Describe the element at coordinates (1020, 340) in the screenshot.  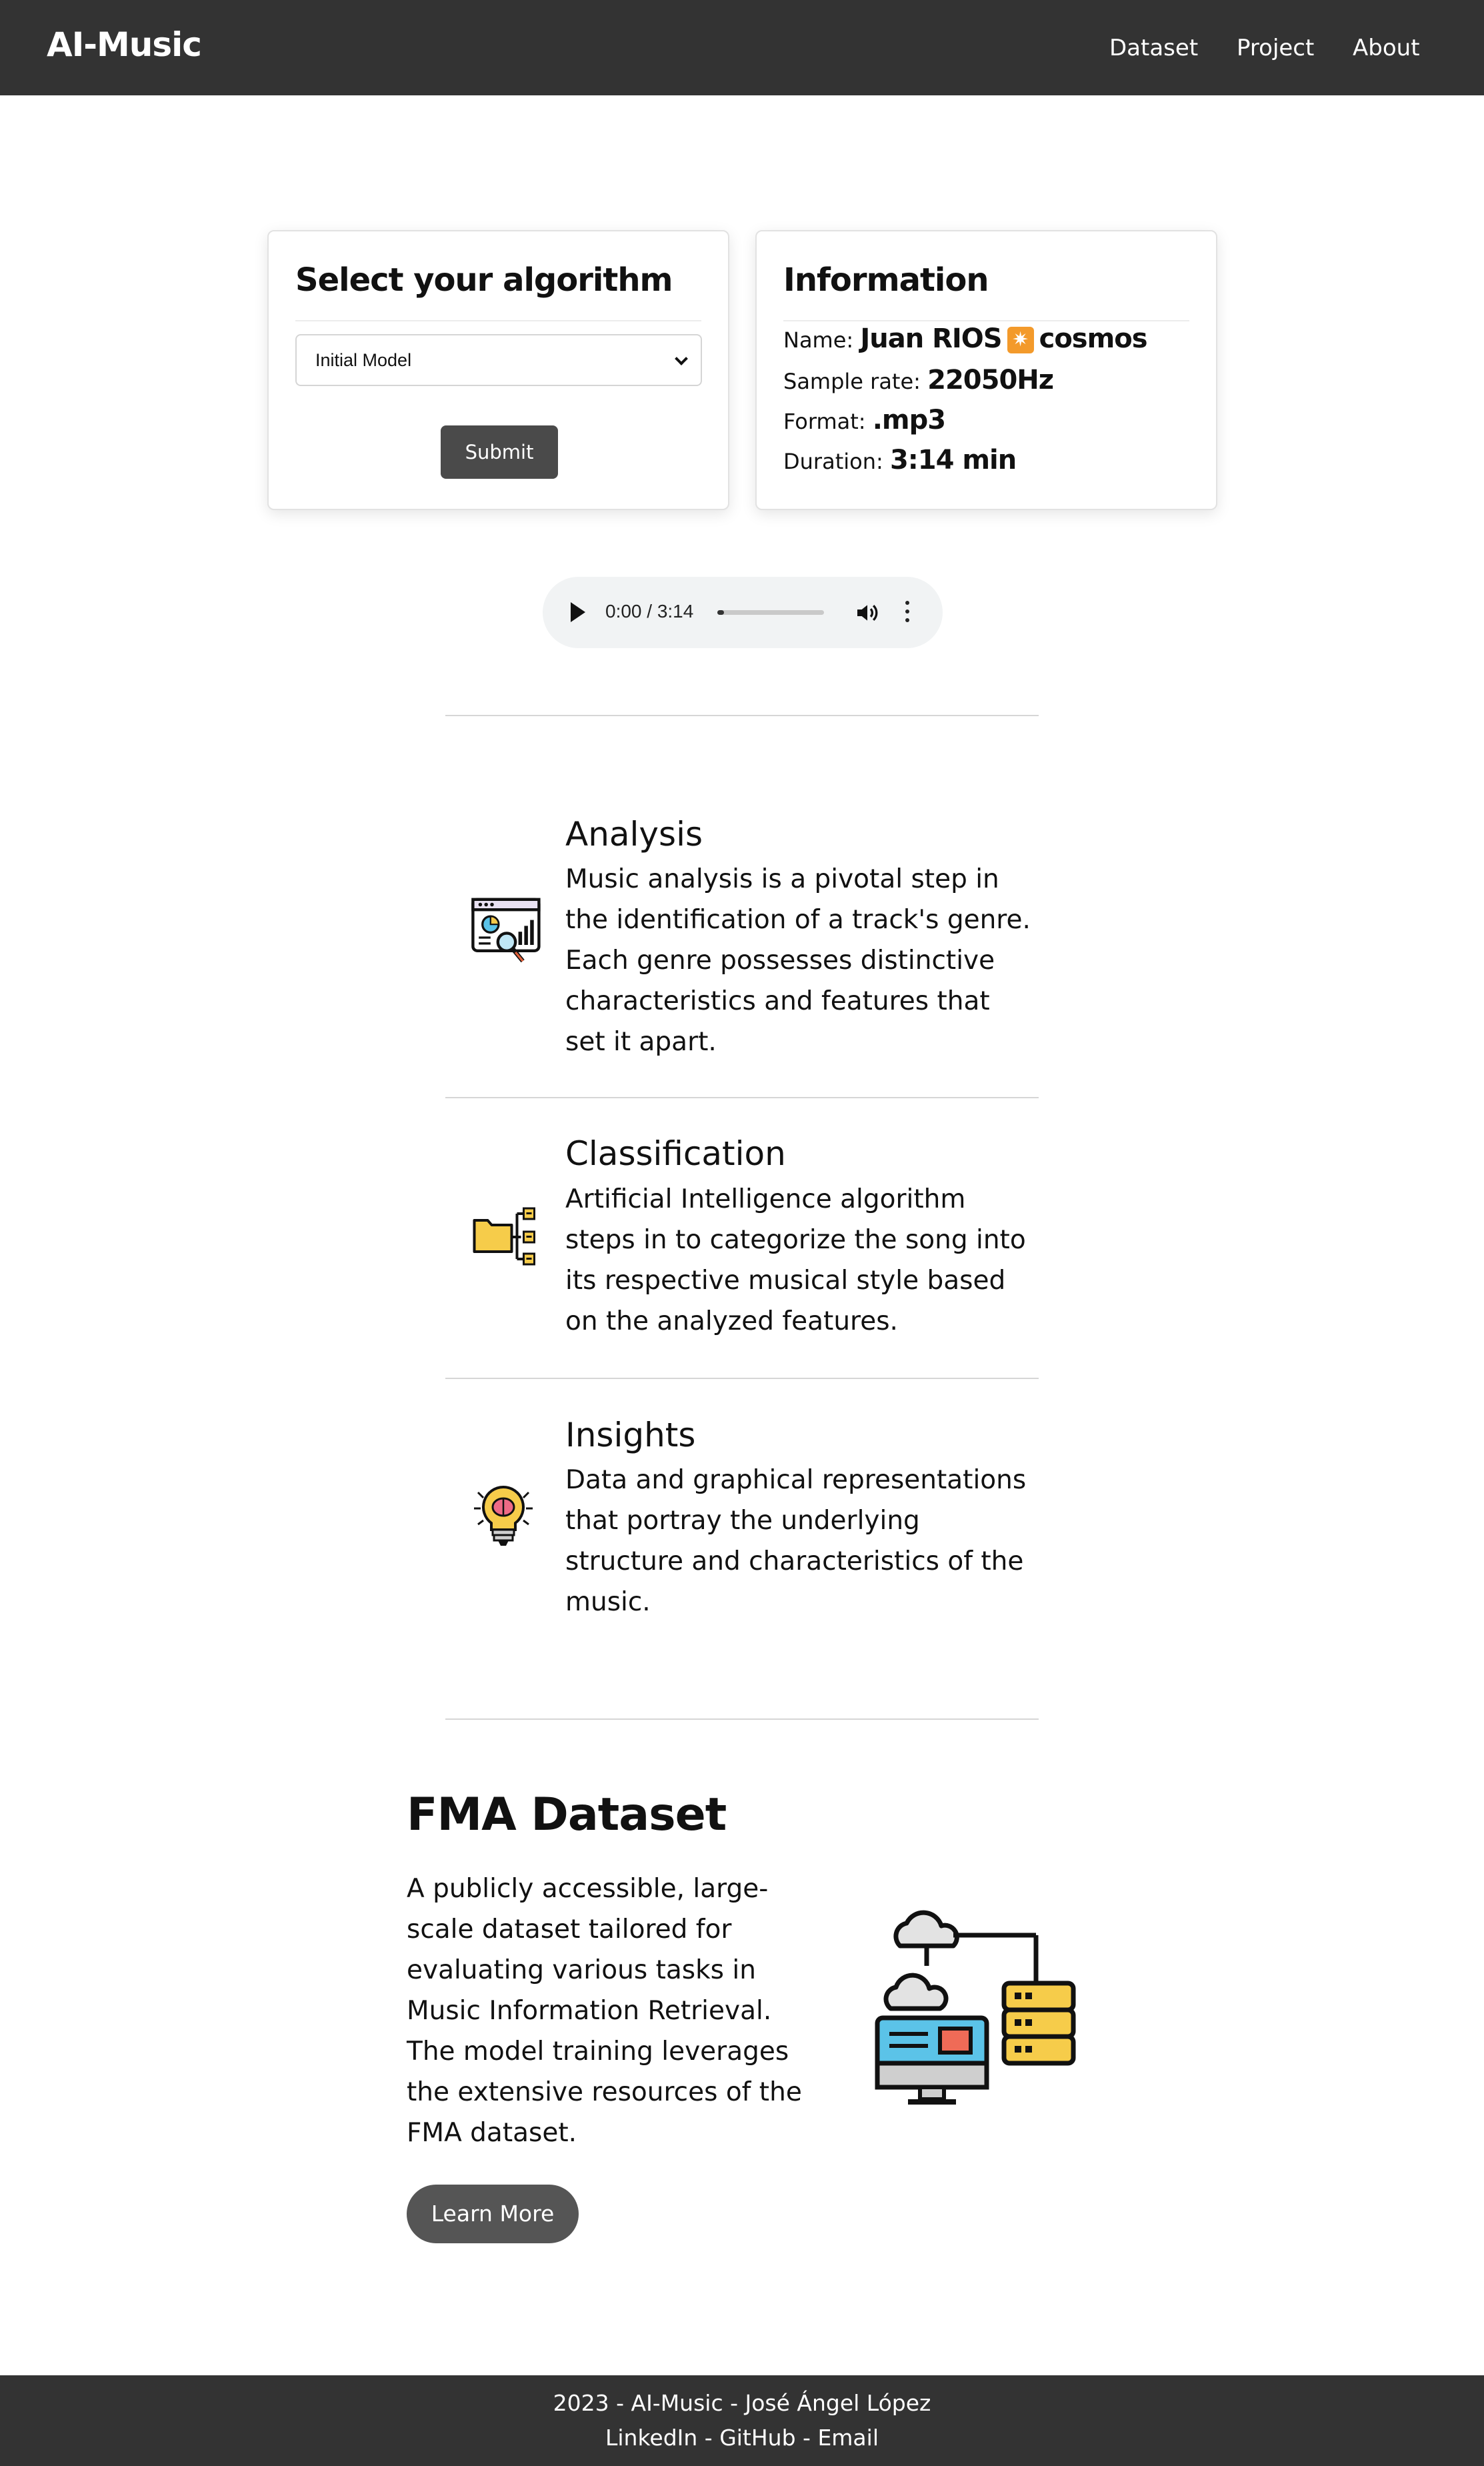
I see `sparkle-emoji-icon: ✷` at that location.